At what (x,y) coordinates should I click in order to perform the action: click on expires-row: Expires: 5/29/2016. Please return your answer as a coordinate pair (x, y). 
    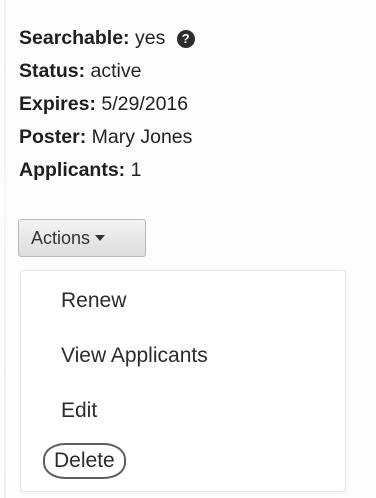
    Looking at the image, I should click on (107, 104).